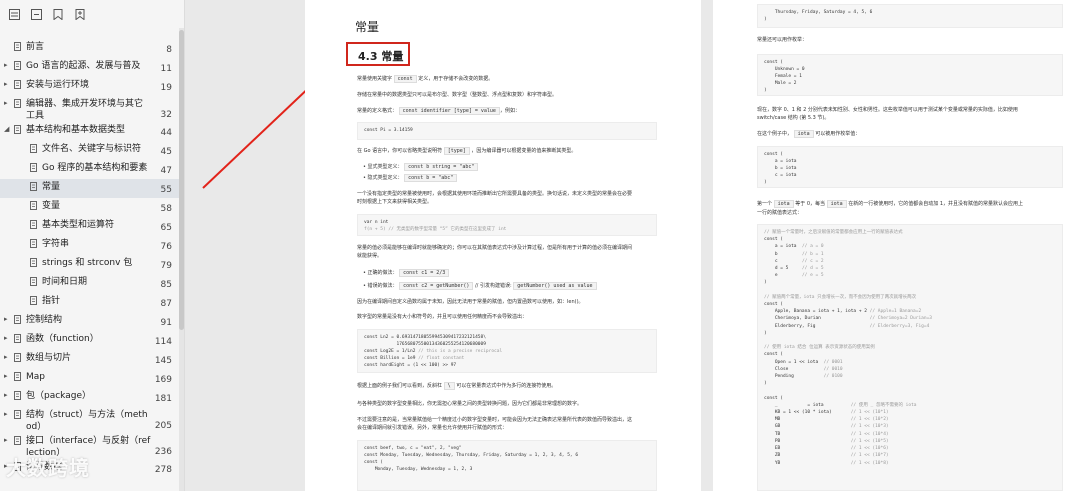 The image size is (1080, 491). What do you see at coordinates (812, 247) in the screenshot?
I see `code-comment: // a = 0` at bounding box center [812, 247].